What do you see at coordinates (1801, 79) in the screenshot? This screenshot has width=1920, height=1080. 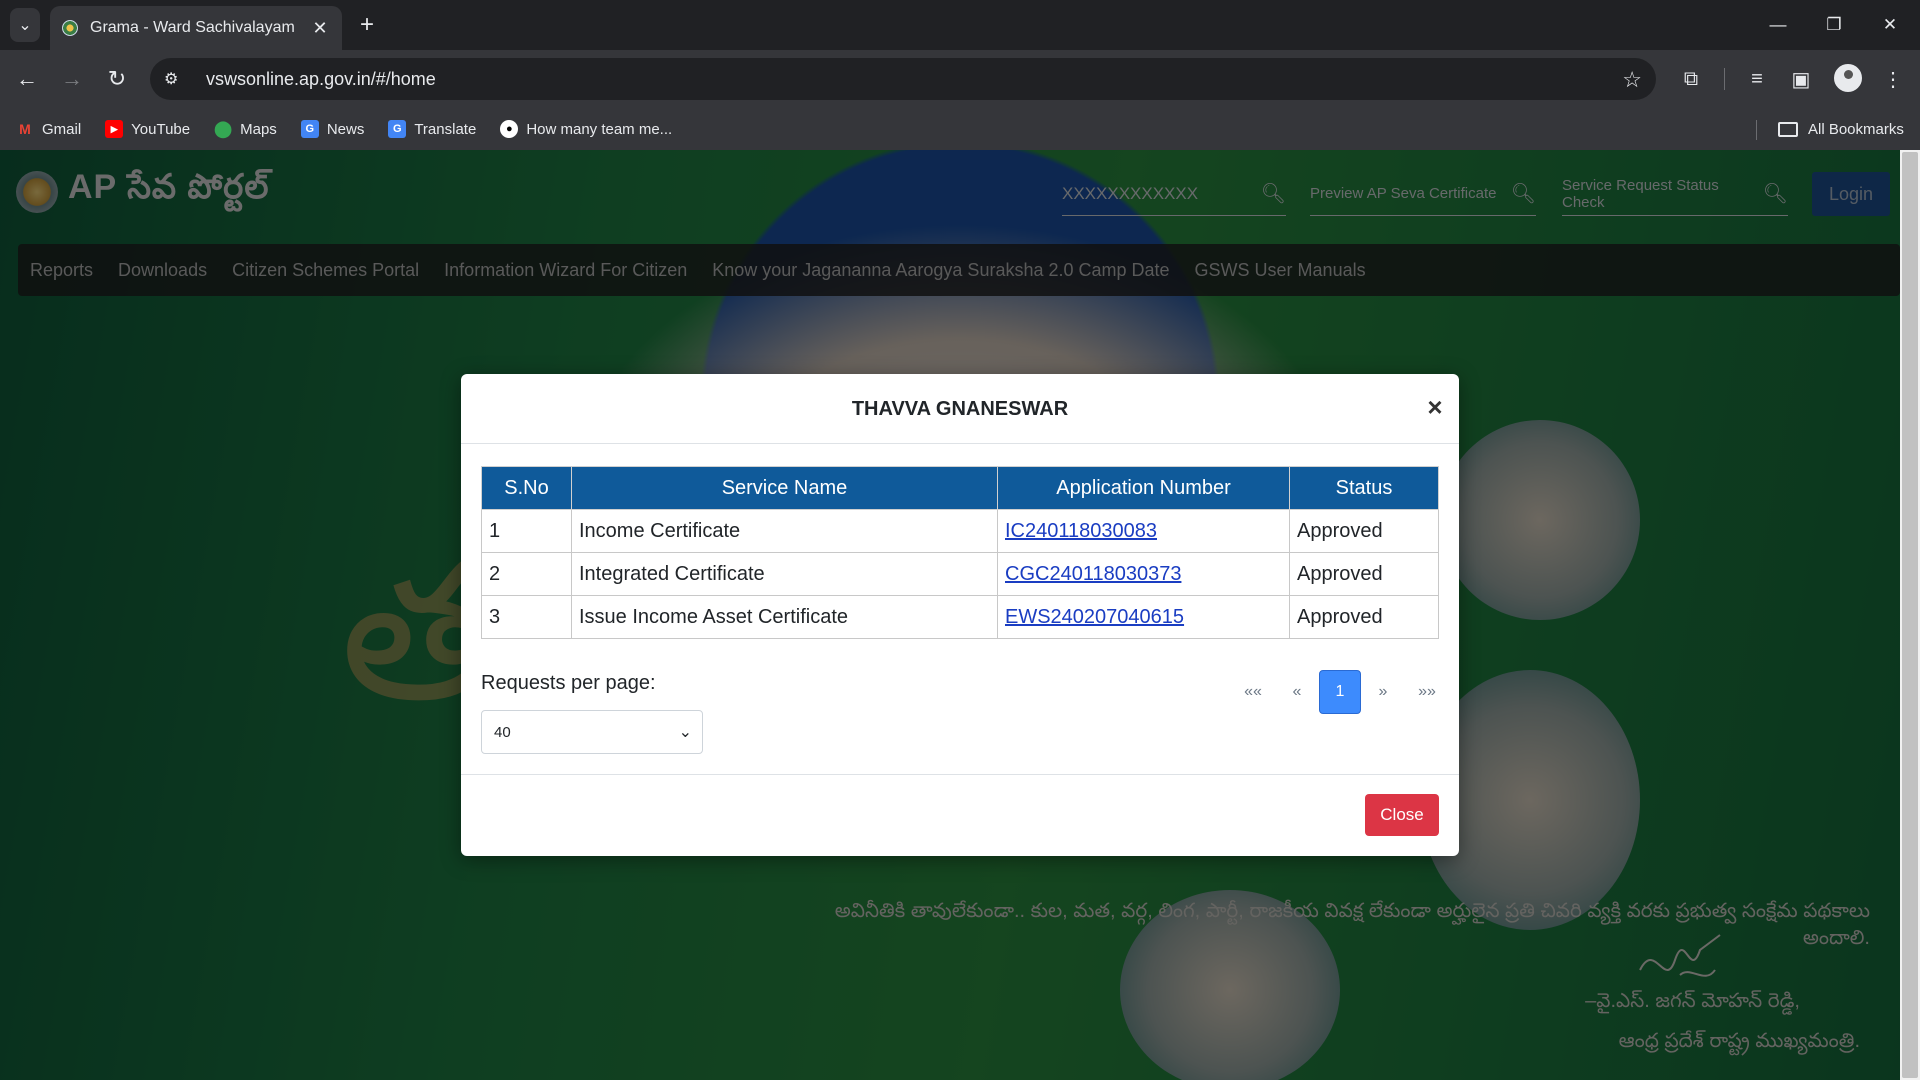 I see `side-panel-icon: ▣` at bounding box center [1801, 79].